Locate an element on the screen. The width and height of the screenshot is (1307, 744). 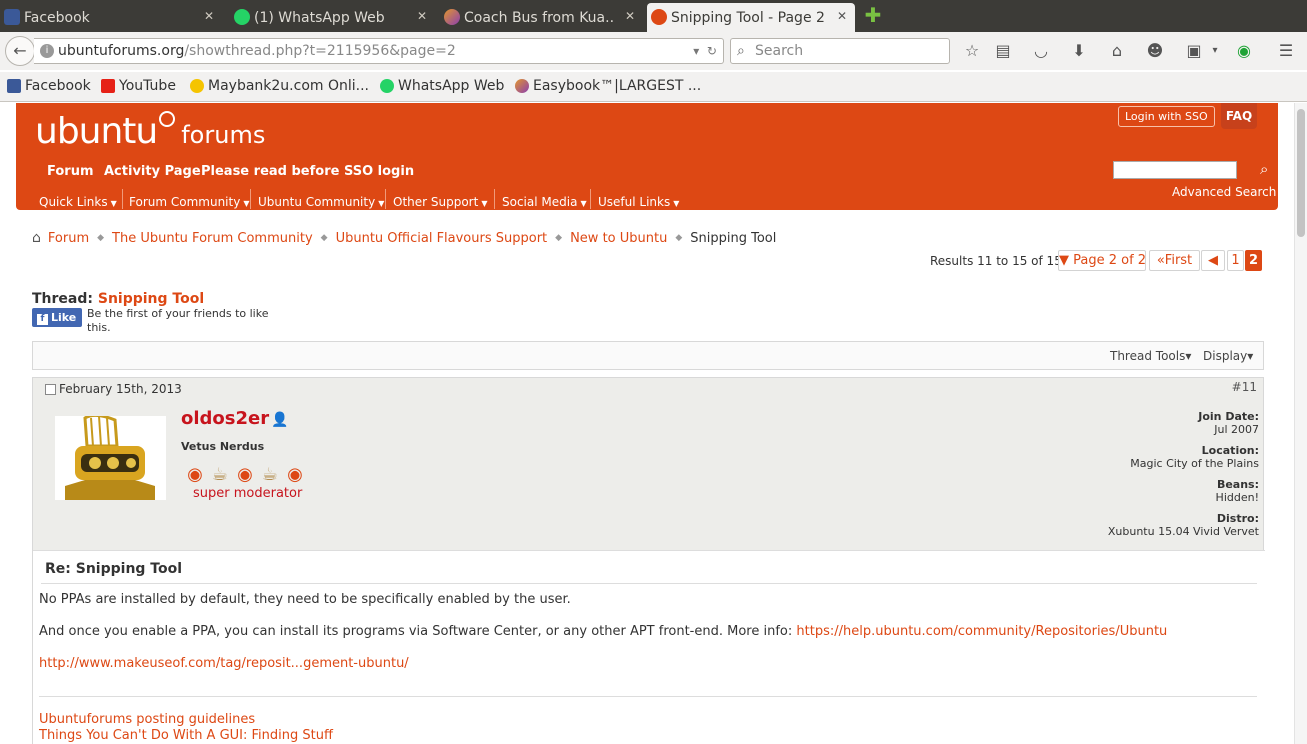
chevron-down-icon: ▾ is located at coordinates (1215, 51).